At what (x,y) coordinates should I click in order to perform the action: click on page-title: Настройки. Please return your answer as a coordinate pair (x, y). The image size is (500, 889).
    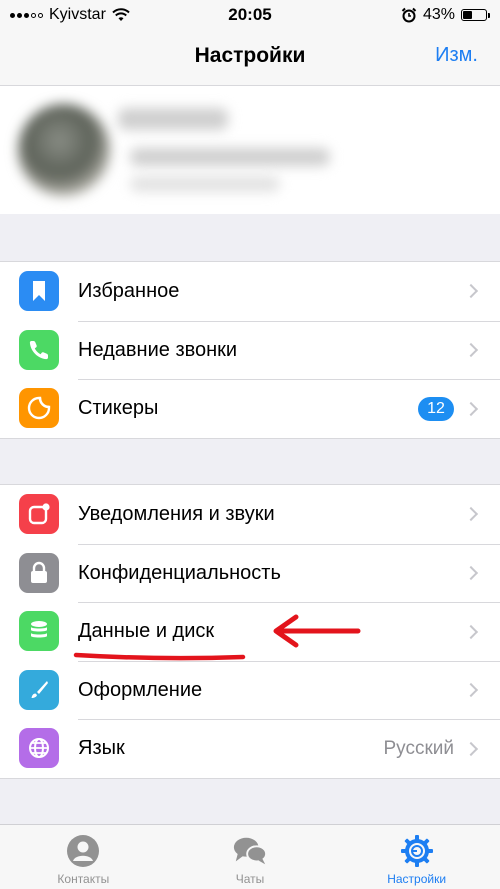
    Looking at the image, I should click on (250, 55).